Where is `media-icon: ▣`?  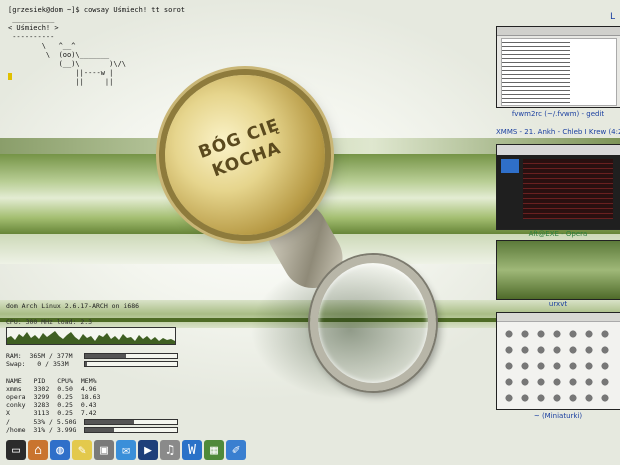
media-icon: ▣ is located at coordinates (104, 450).